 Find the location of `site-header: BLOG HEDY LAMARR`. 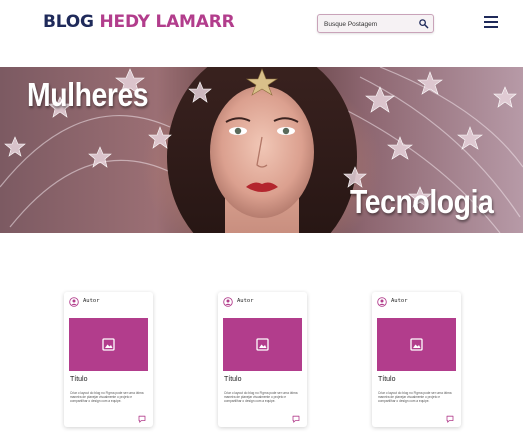

site-header: BLOG HEDY LAMARR is located at coordinates (261, 23).